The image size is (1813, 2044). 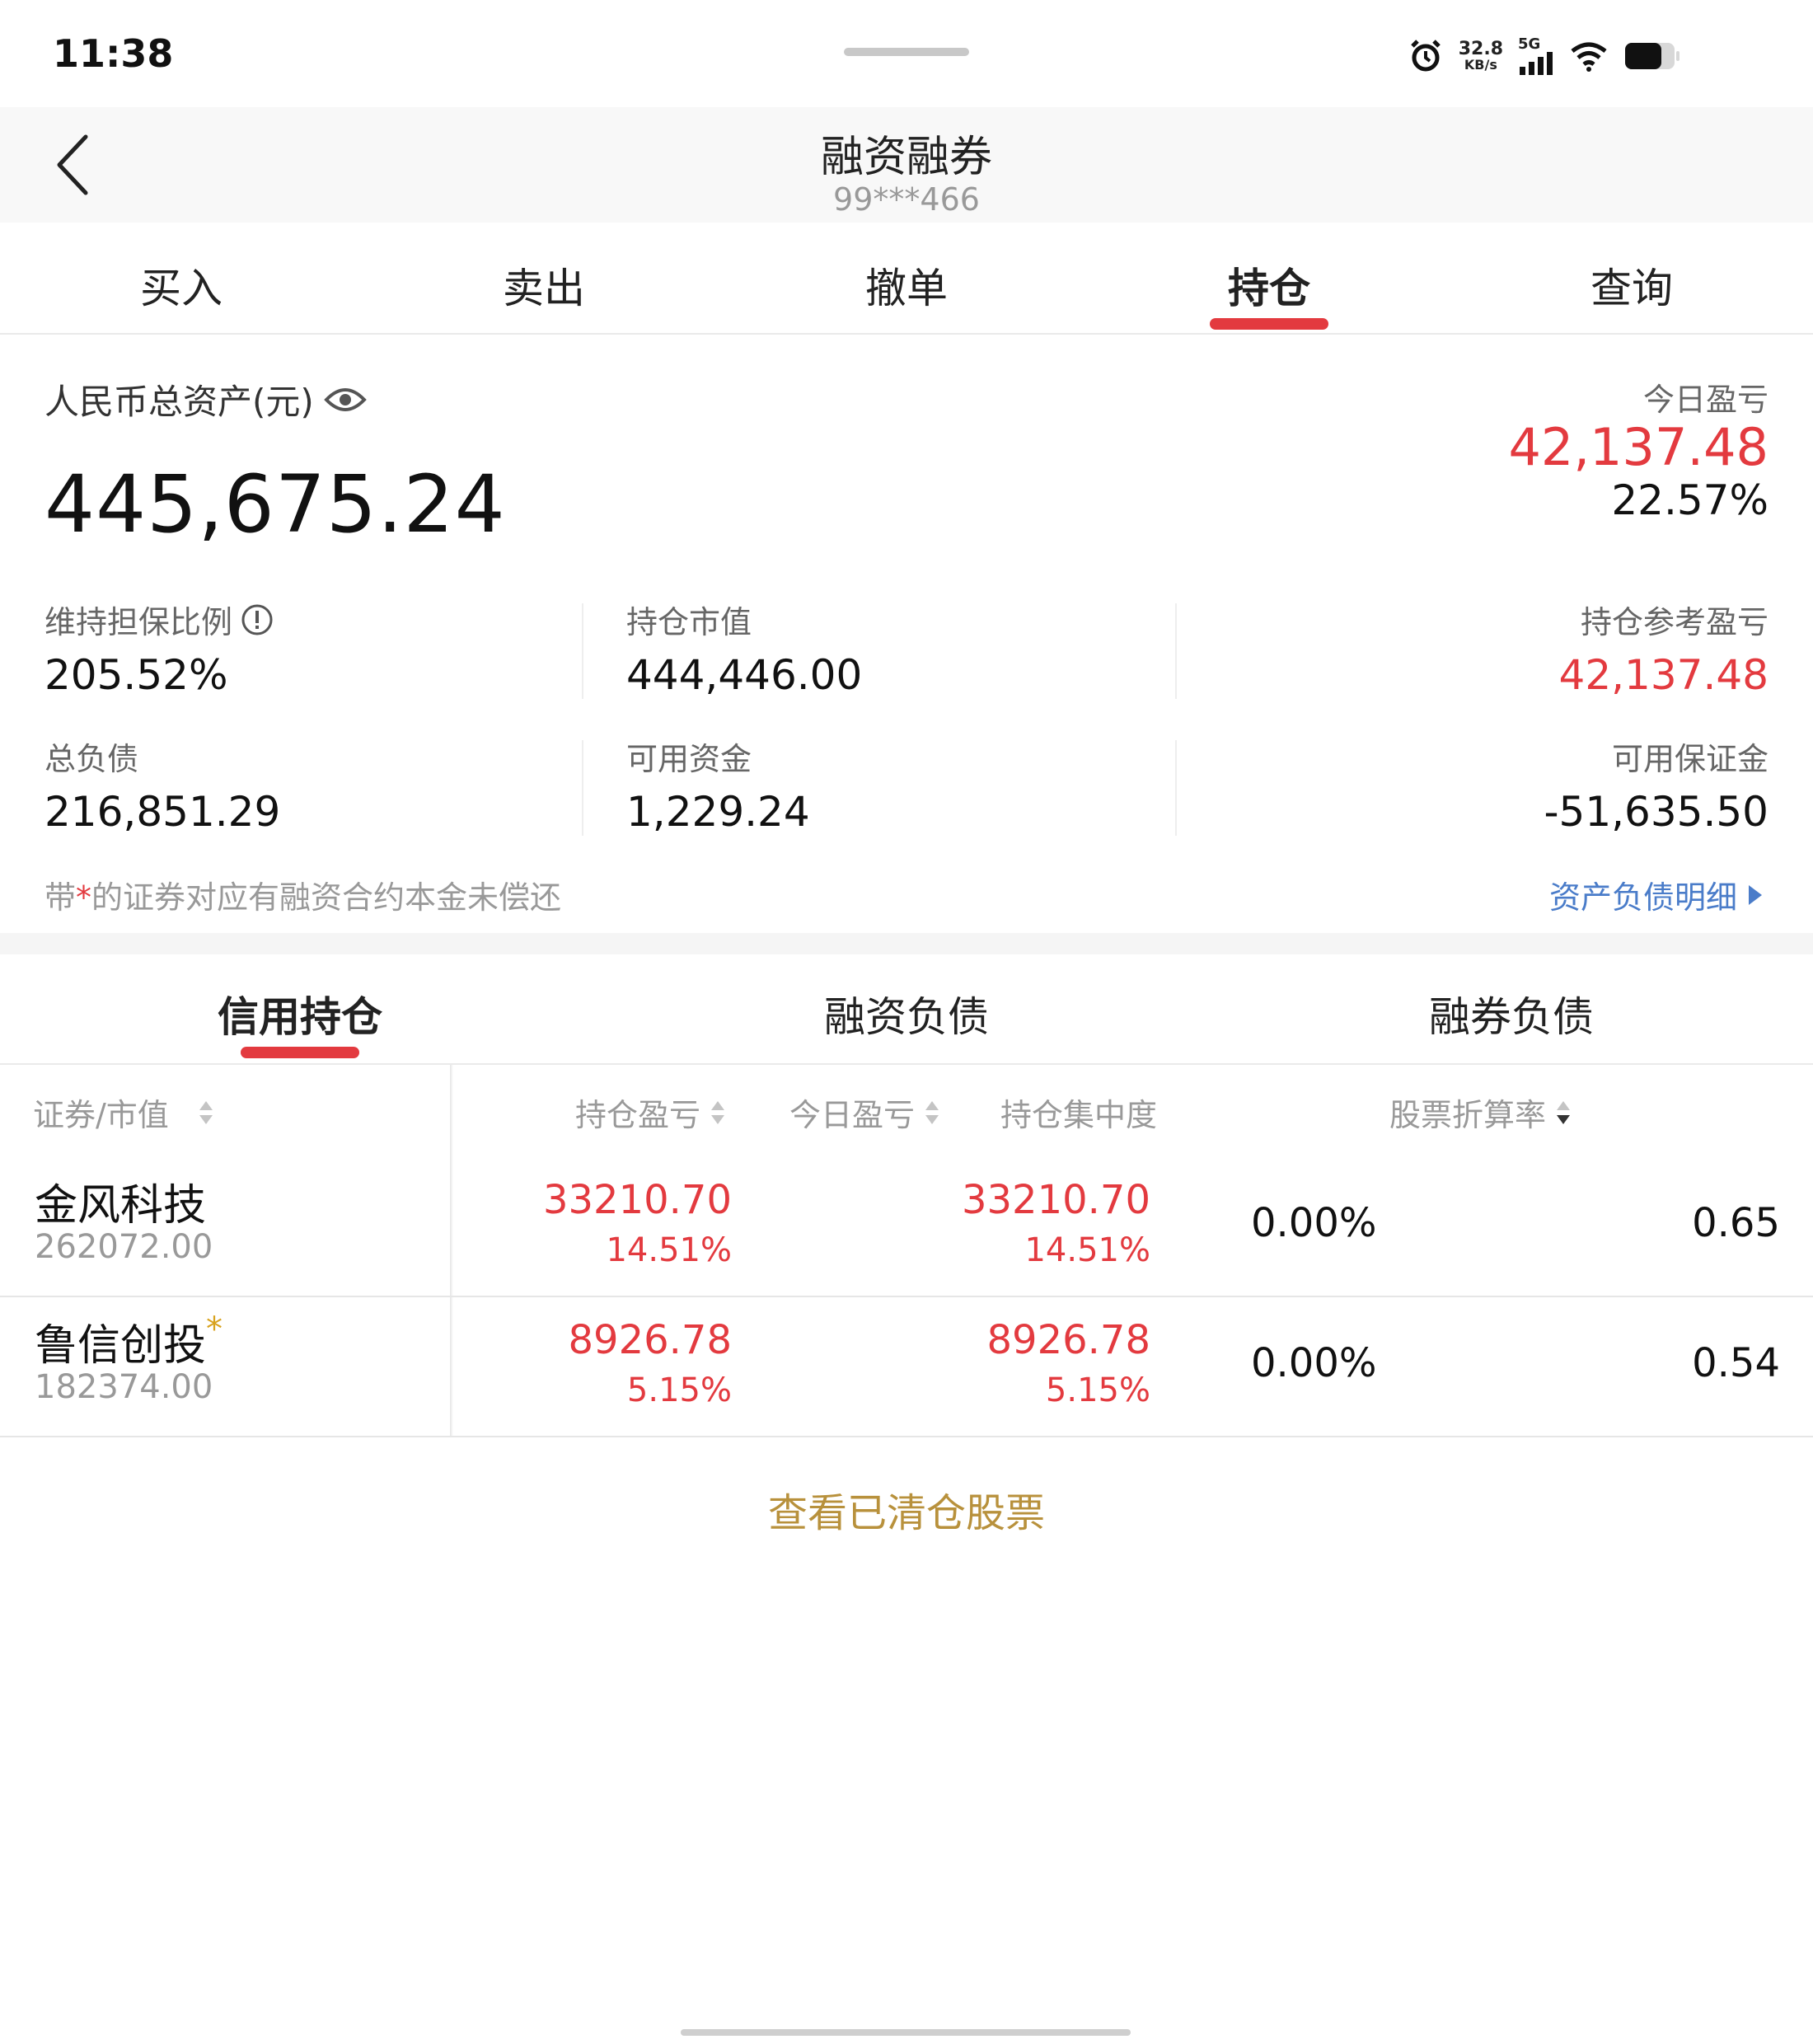 I want to click on total-assets-value: 445,675.24, so click(x=275, y=504).